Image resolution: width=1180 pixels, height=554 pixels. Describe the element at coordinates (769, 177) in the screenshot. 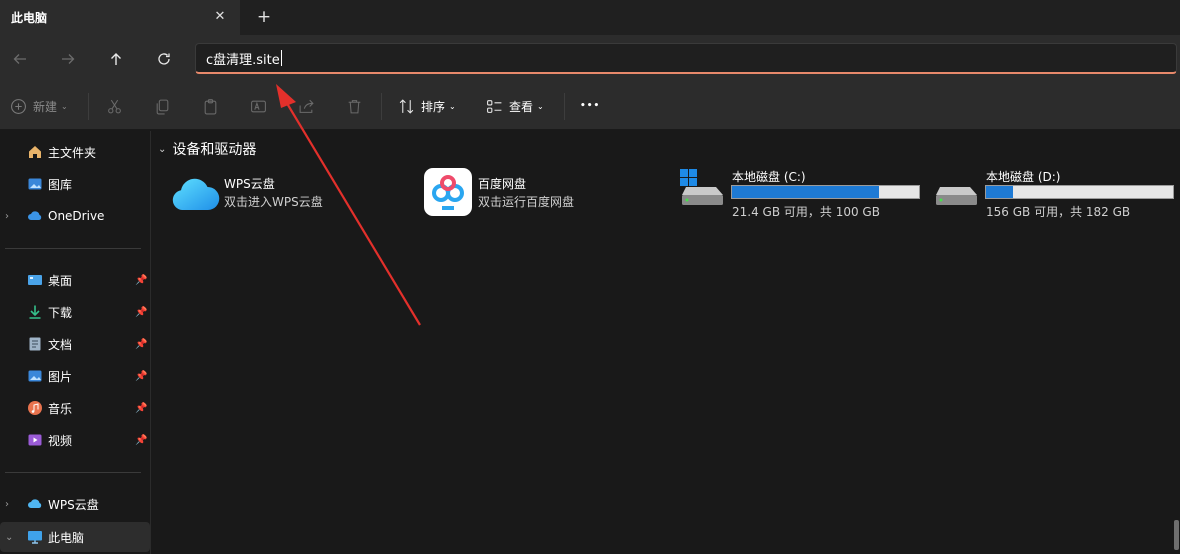

I see `drive-name: 本地磁盘 (C:)` at that location.